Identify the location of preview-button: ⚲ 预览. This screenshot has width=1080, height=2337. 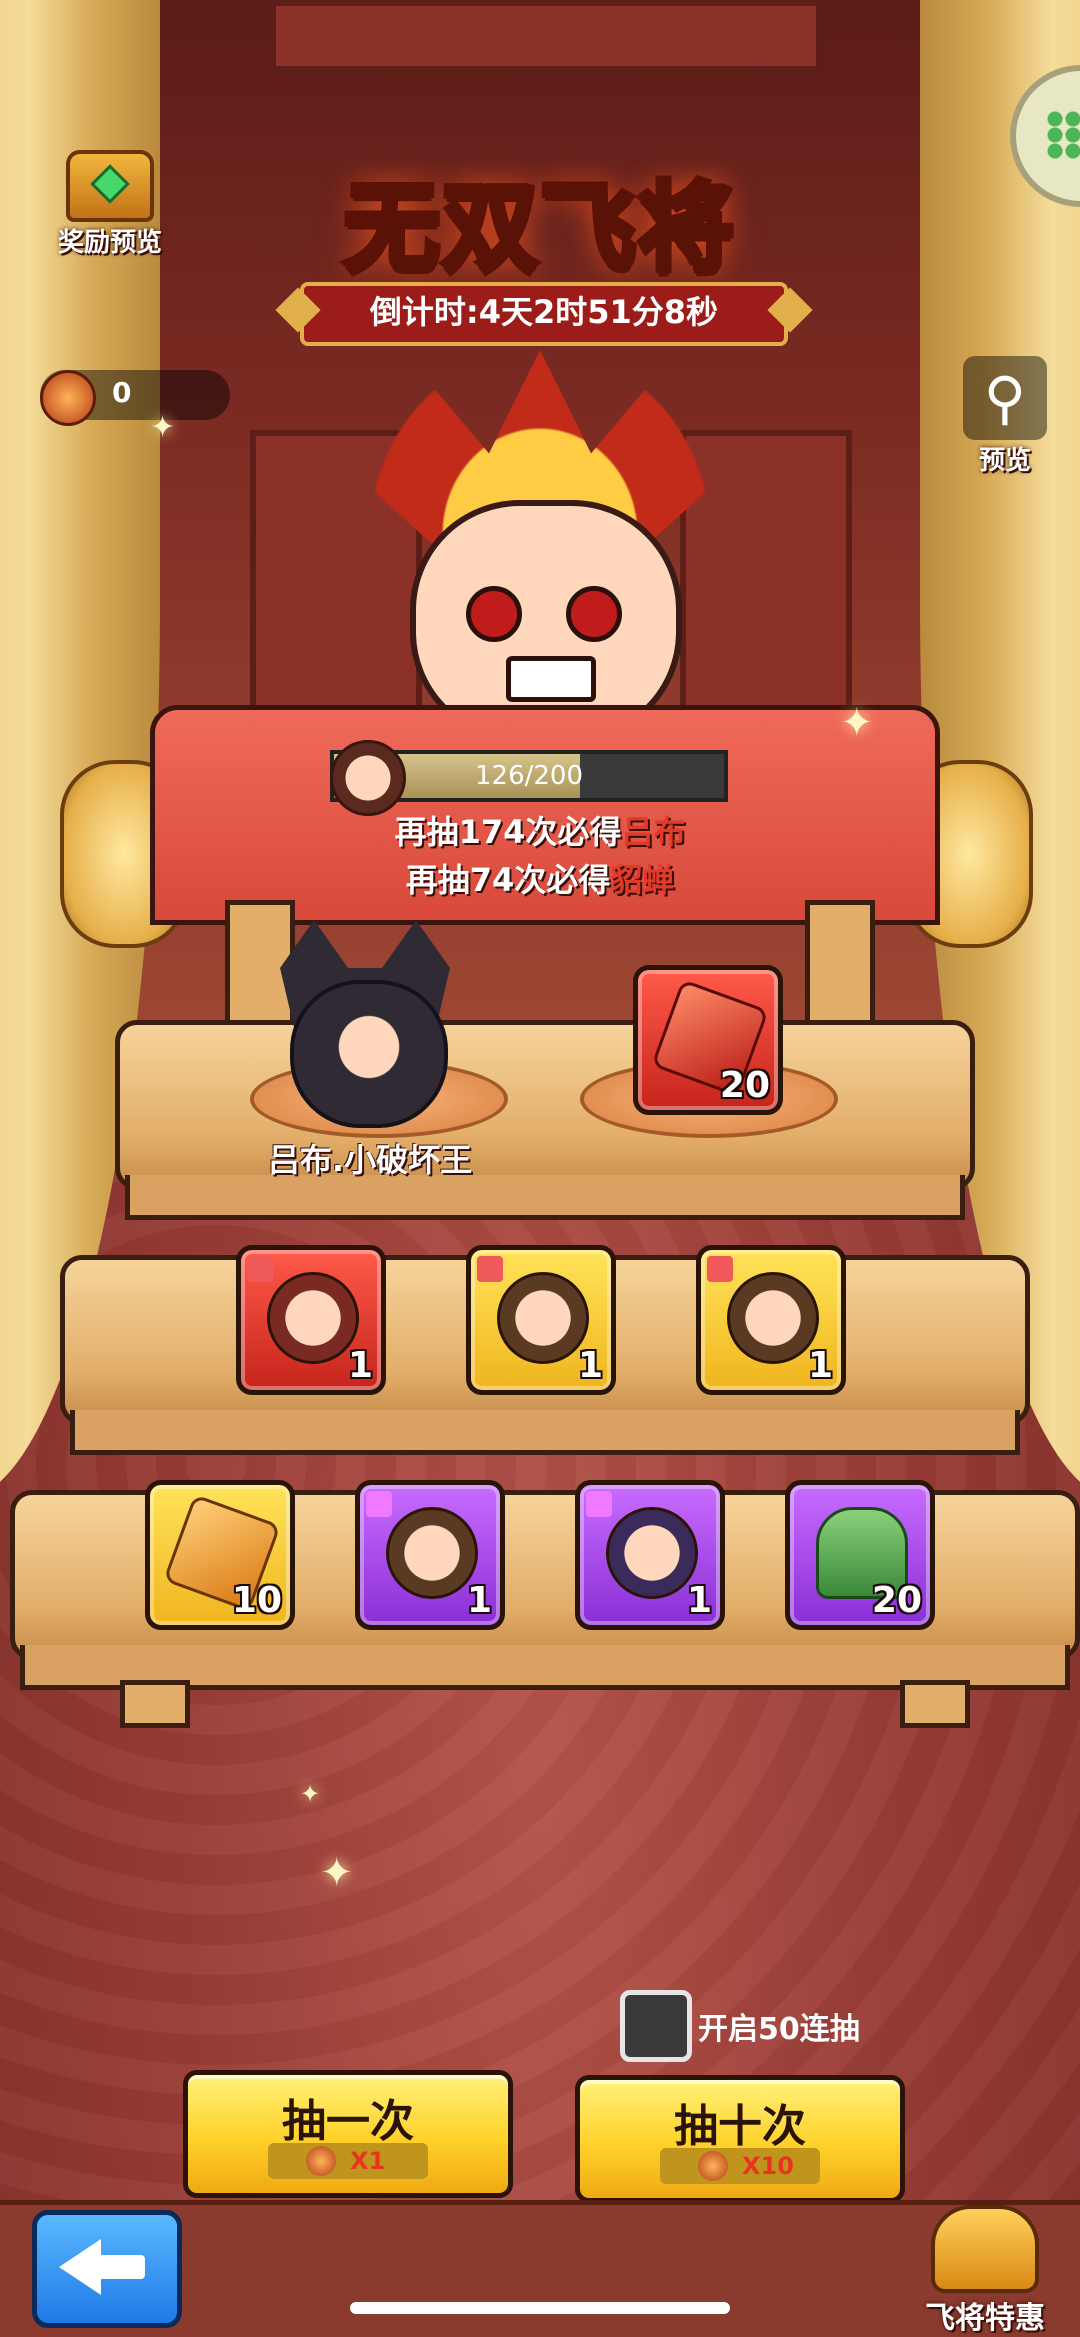
(1005, 416).